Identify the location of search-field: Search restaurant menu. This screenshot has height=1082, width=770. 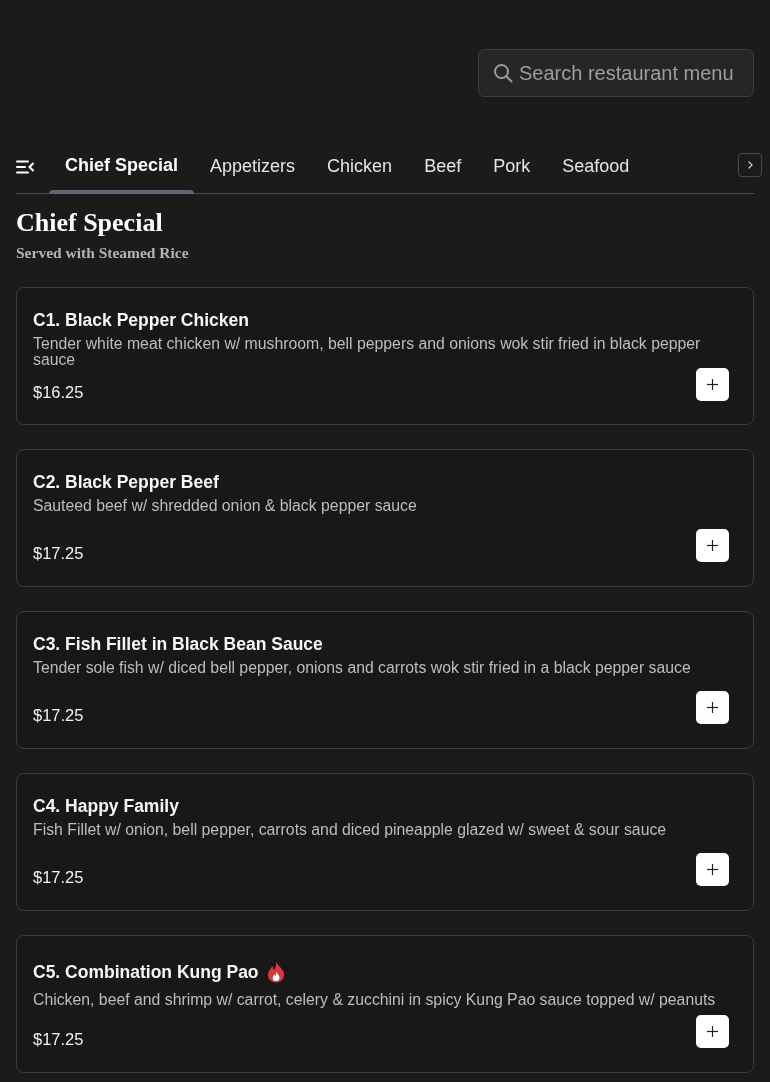
(616, 73).